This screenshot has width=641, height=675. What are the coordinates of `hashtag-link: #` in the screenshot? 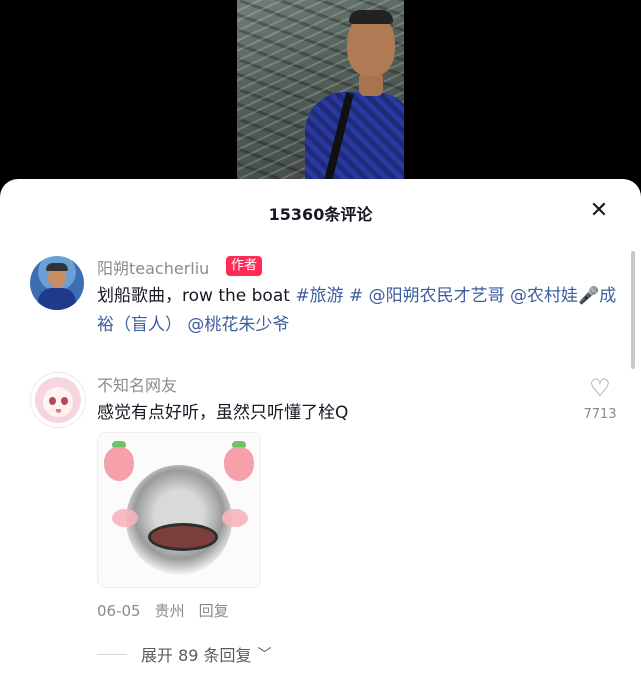 It's located at (356, 296).